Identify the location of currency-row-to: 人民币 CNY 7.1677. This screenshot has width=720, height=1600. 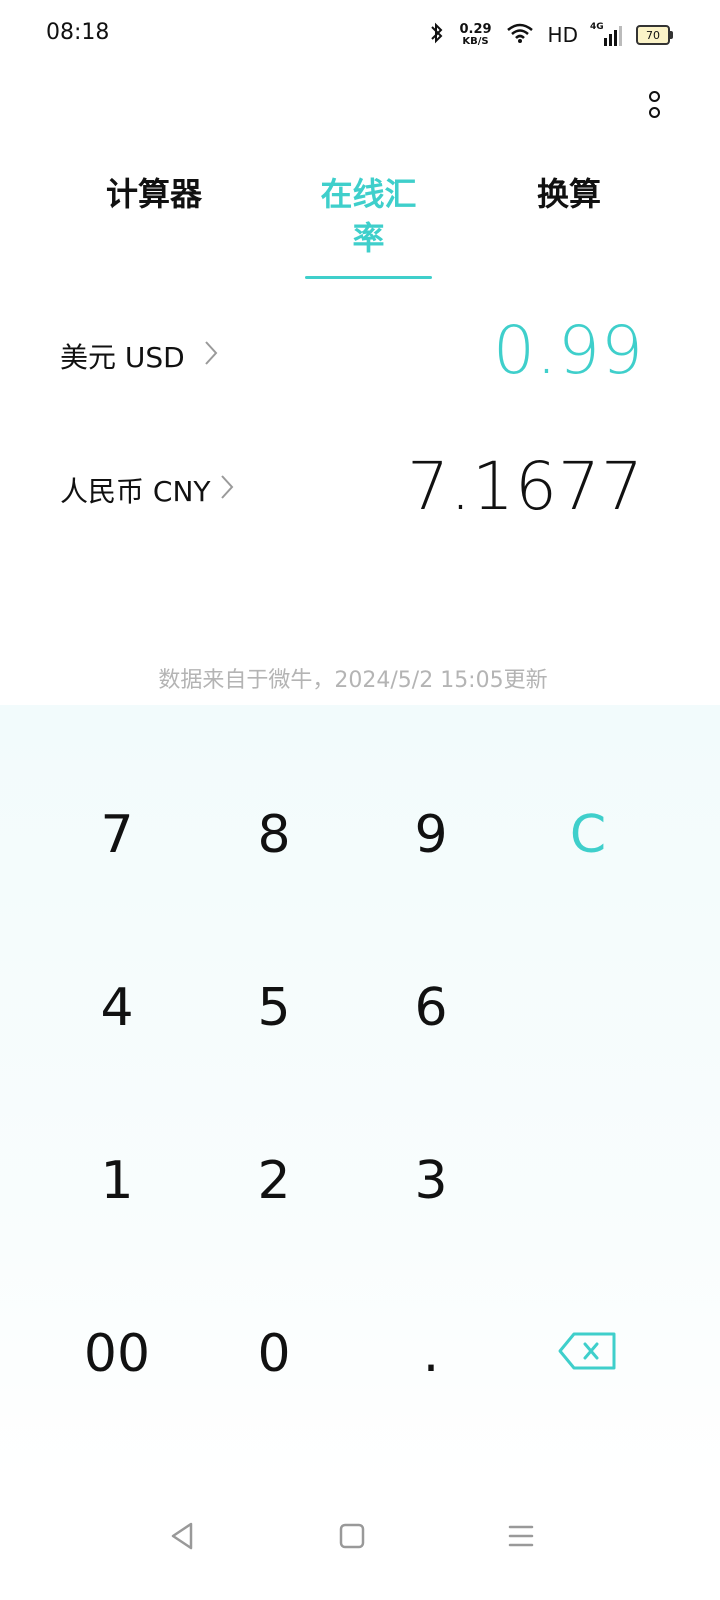
(360, 491).